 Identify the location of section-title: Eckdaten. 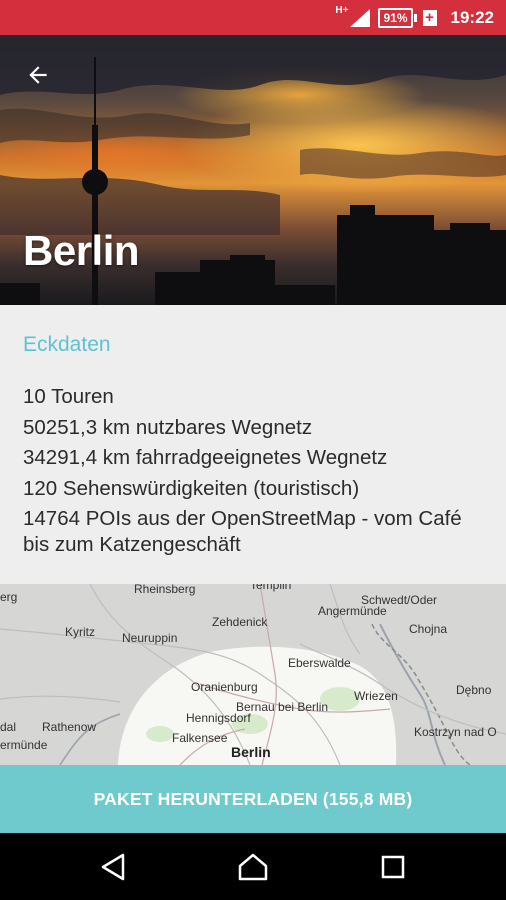
(67, 344).